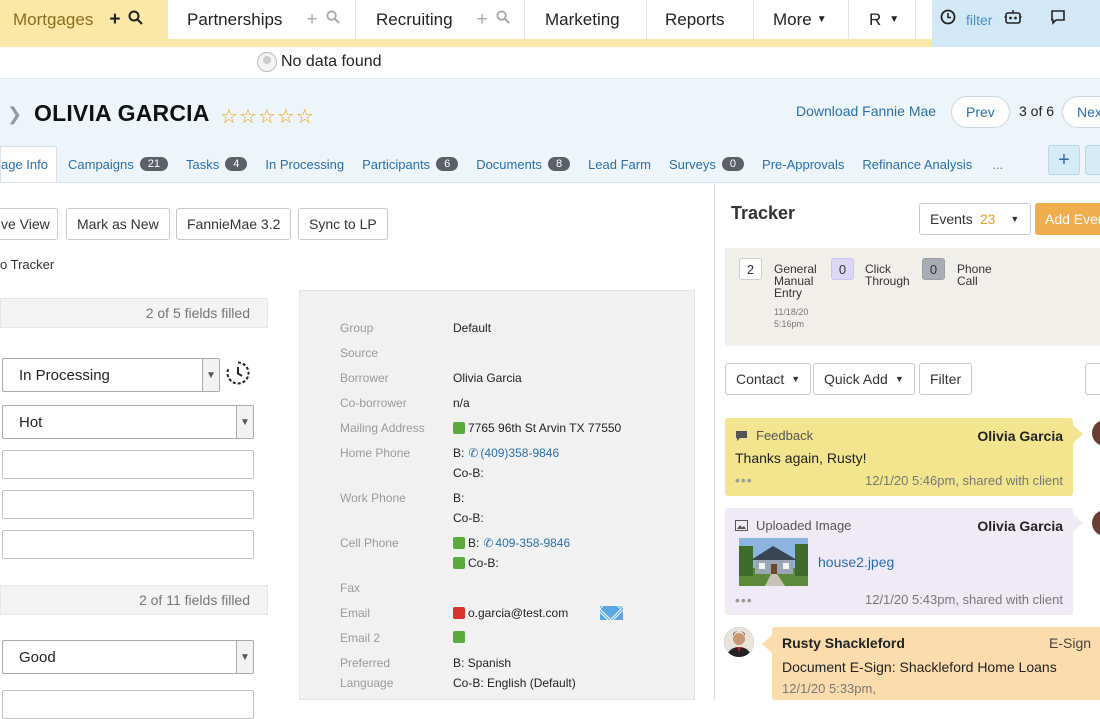  I want to click on mailing-address-text: 7765 96th St Arvin TX 77550, so click(545, 428).